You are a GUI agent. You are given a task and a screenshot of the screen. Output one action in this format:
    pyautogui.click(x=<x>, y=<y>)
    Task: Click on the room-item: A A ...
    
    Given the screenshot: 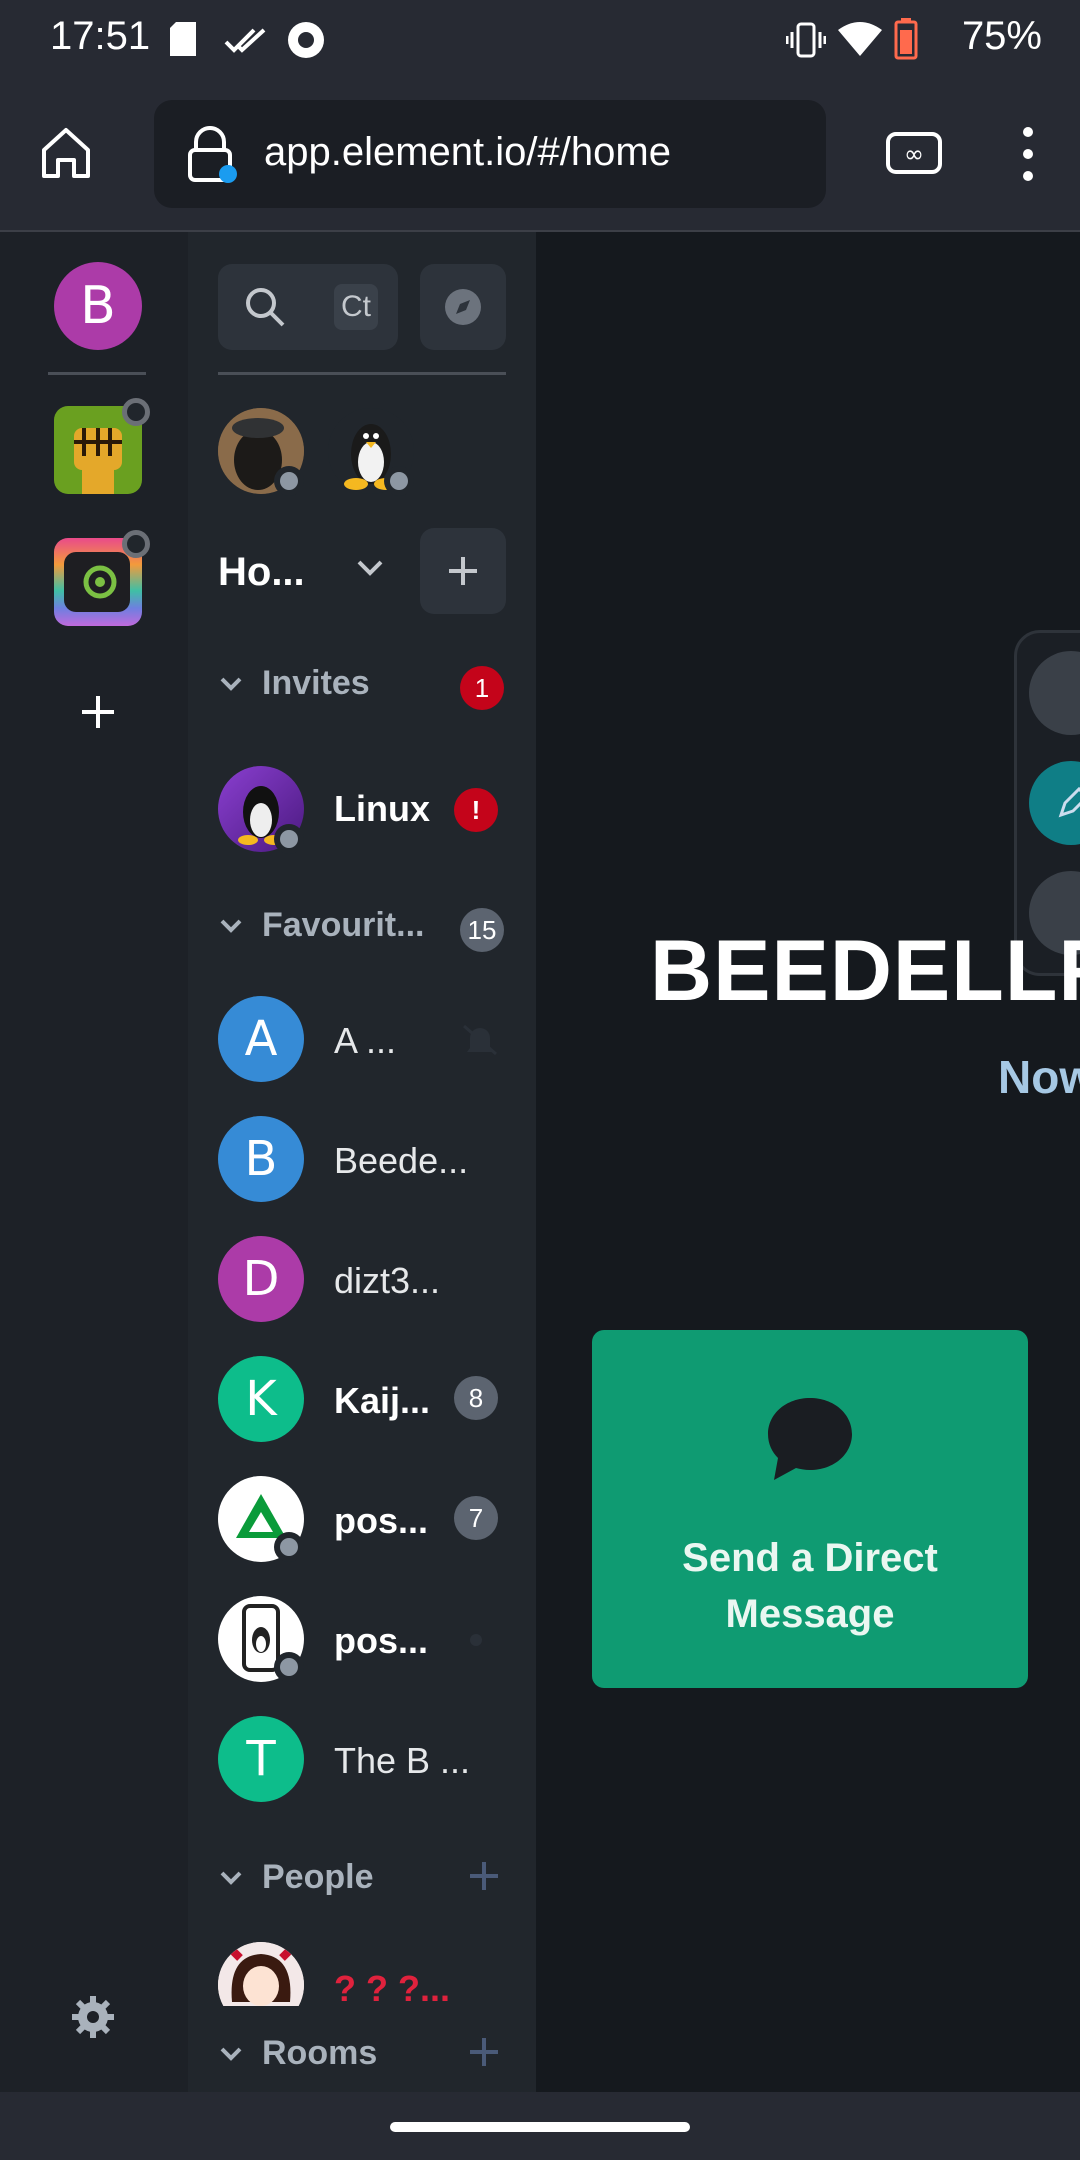 What is the action you would take?
    pyautogui.click(x=362, y=1041)
    